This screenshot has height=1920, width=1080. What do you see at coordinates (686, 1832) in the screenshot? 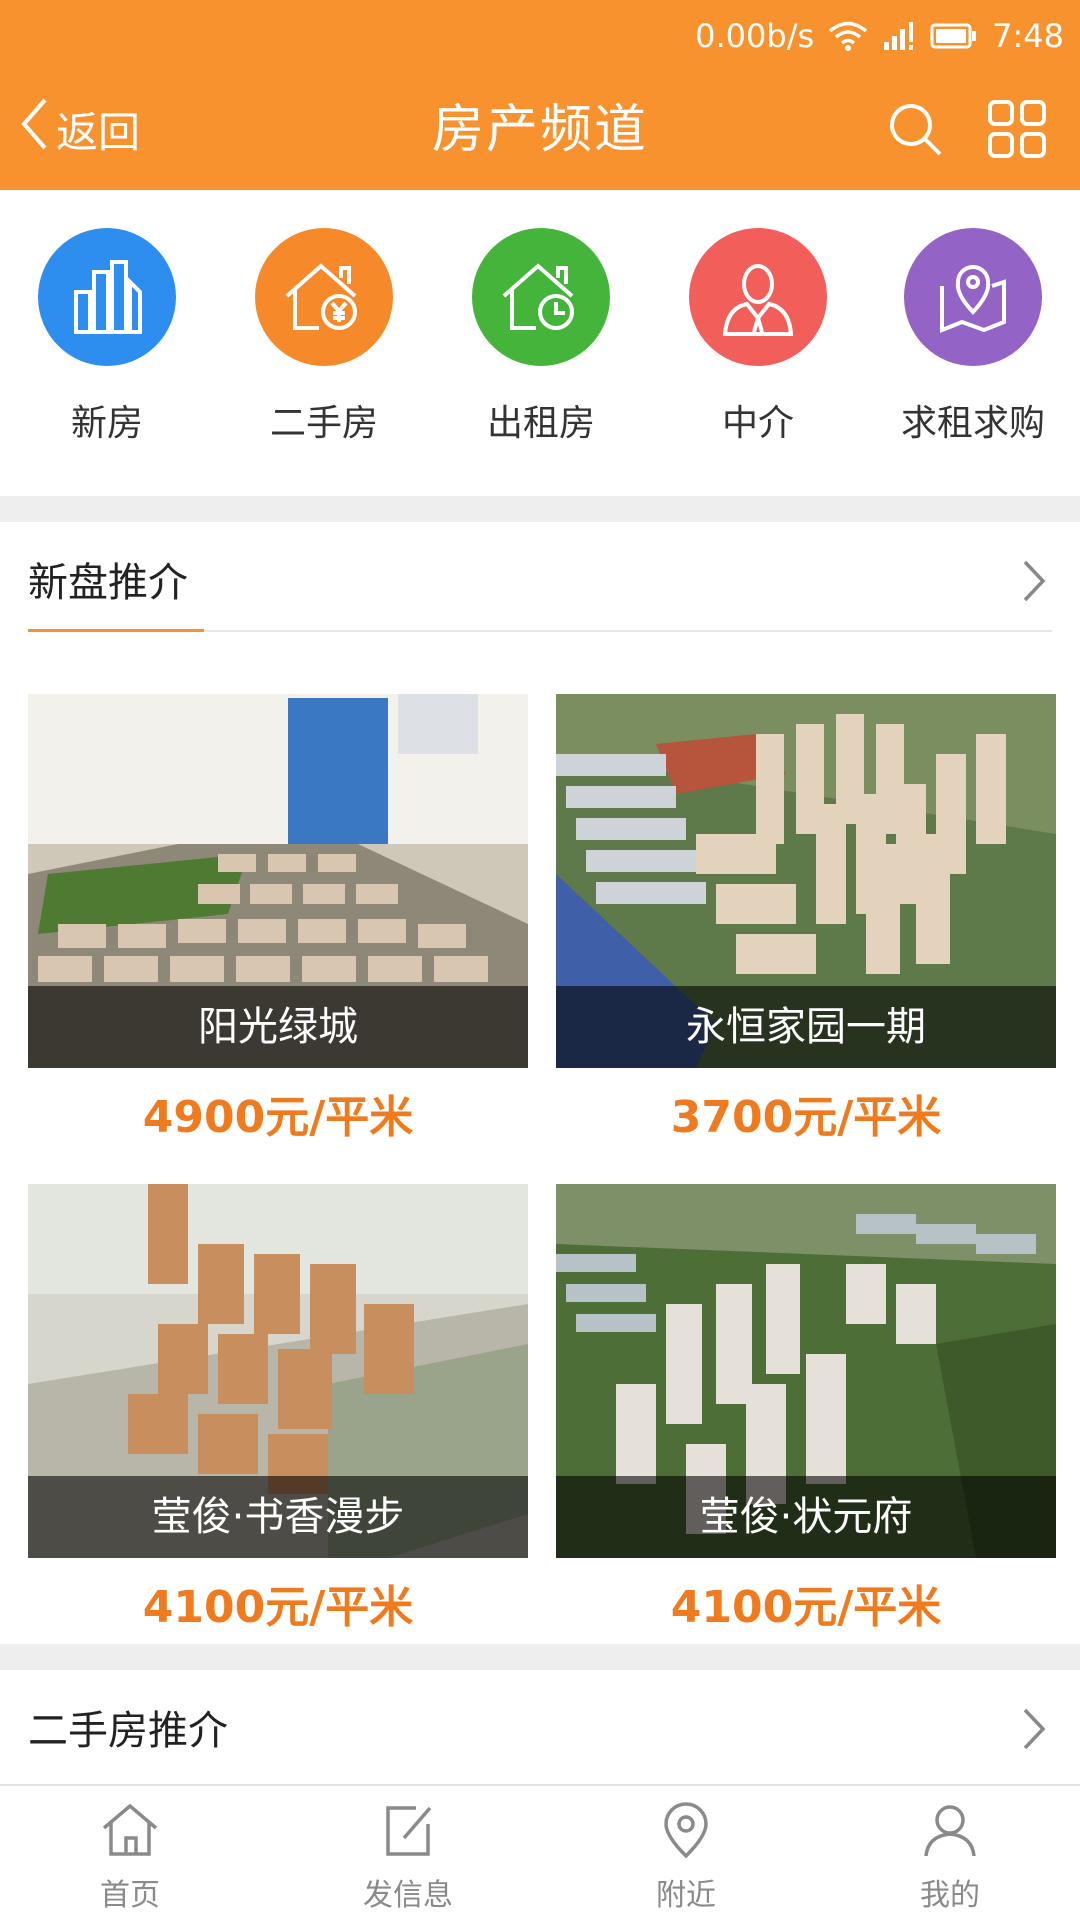
I see `location-icon` at bounding box center [686, 1832].